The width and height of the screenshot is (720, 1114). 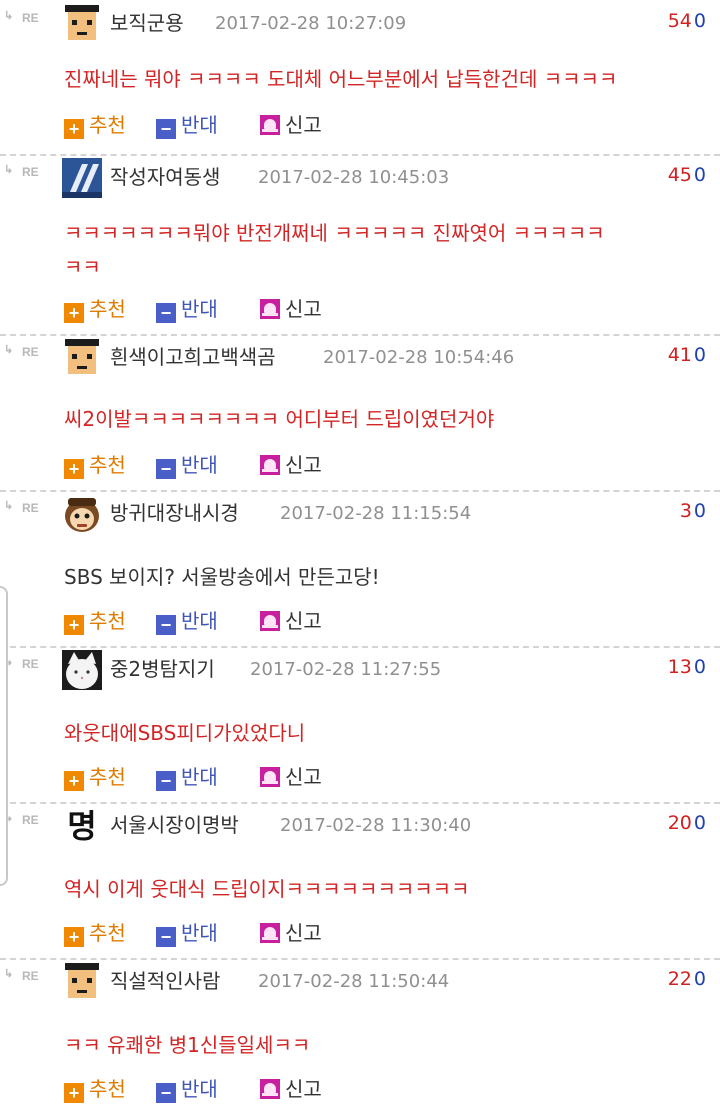 What do you see at coordinates (384, 1045) in the screenshot?
I see `comment-body: ㅋㅋ 유쾌한 병1신들일세ㅋㅋ` at bounding box center [384, 1045].